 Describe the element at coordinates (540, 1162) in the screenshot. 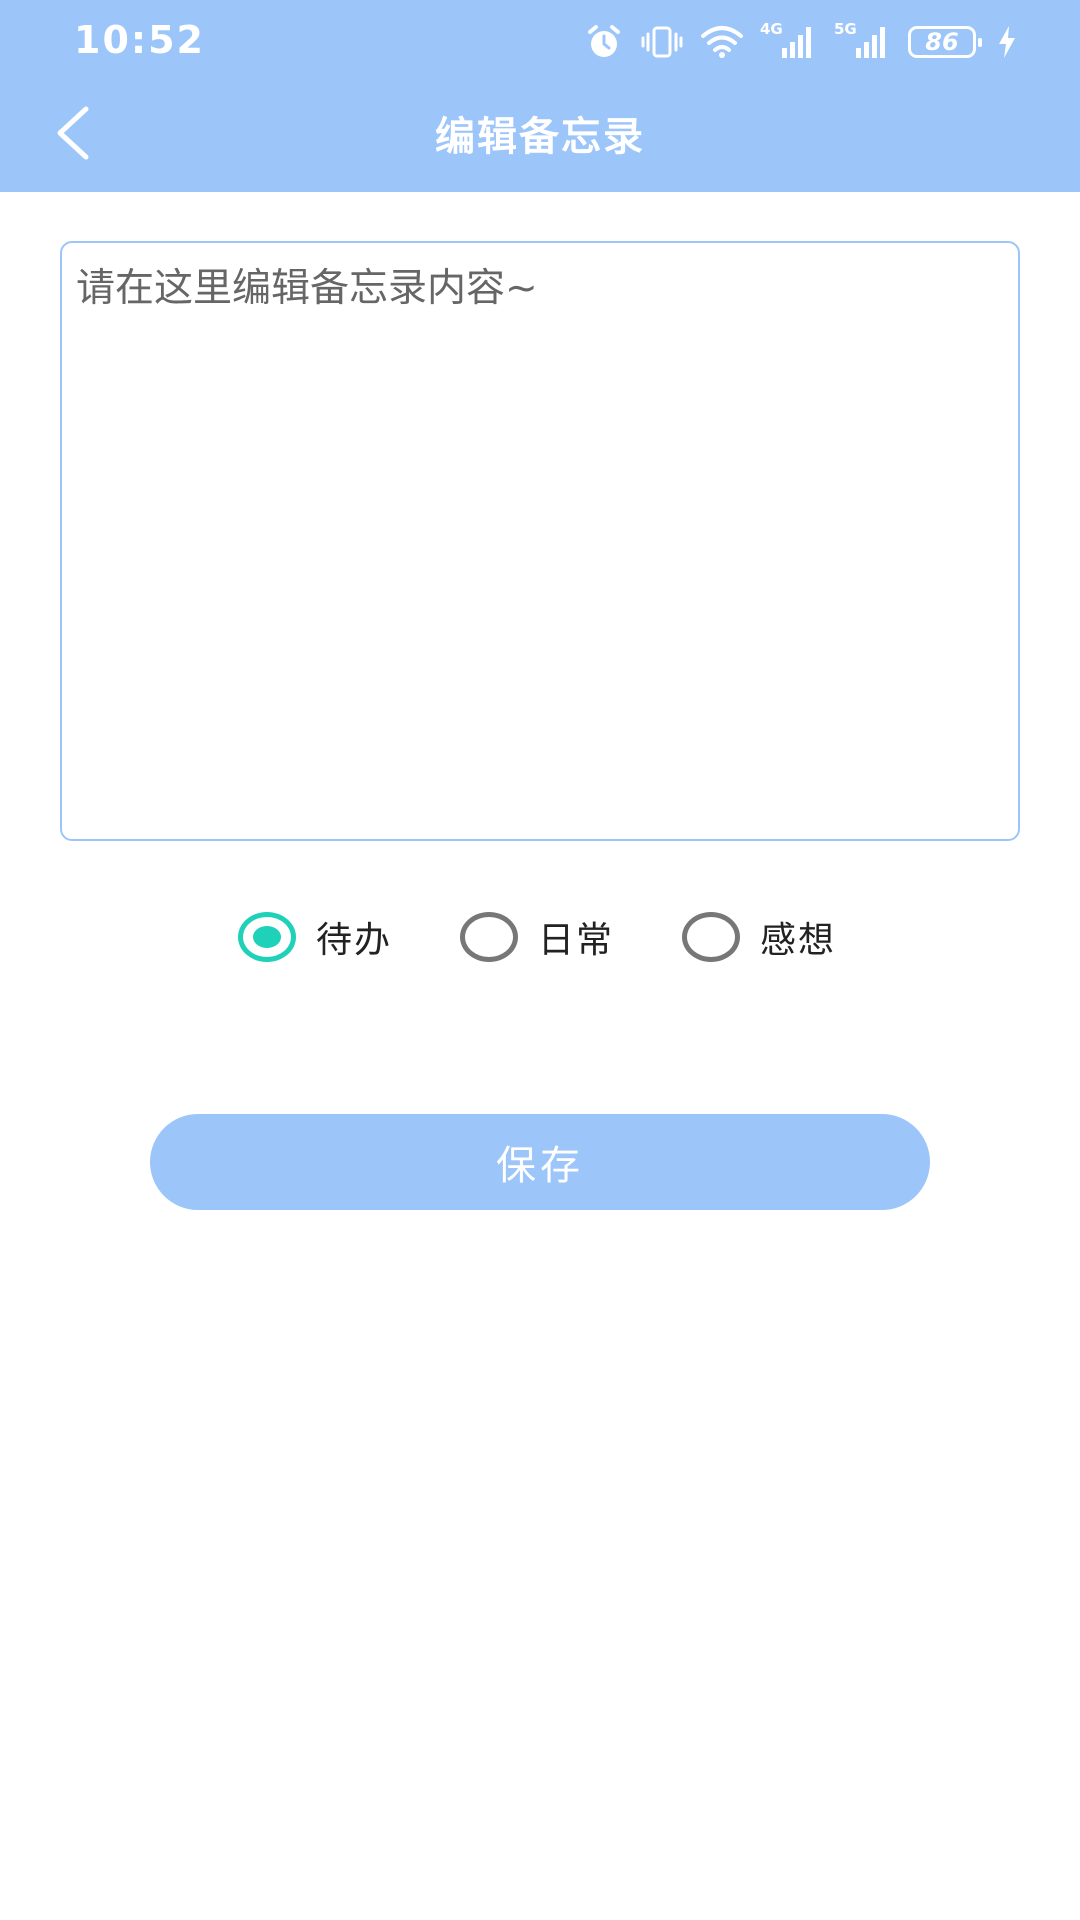

I see `save-button: 保存` at that location.